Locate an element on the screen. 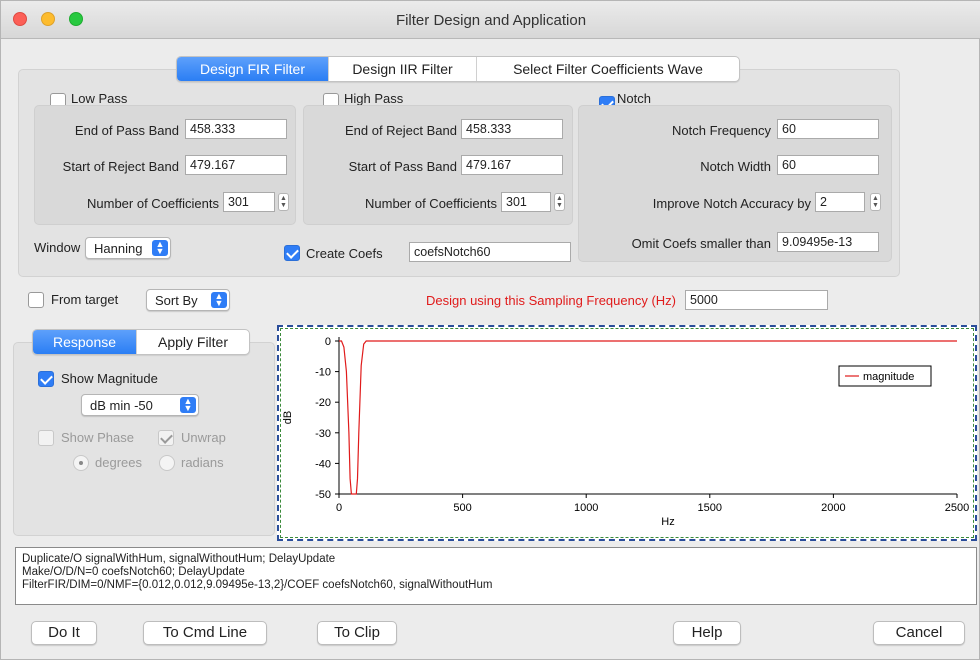 The image size is (980, 660). from-target-checkbox is located at coordinates (36, 300).